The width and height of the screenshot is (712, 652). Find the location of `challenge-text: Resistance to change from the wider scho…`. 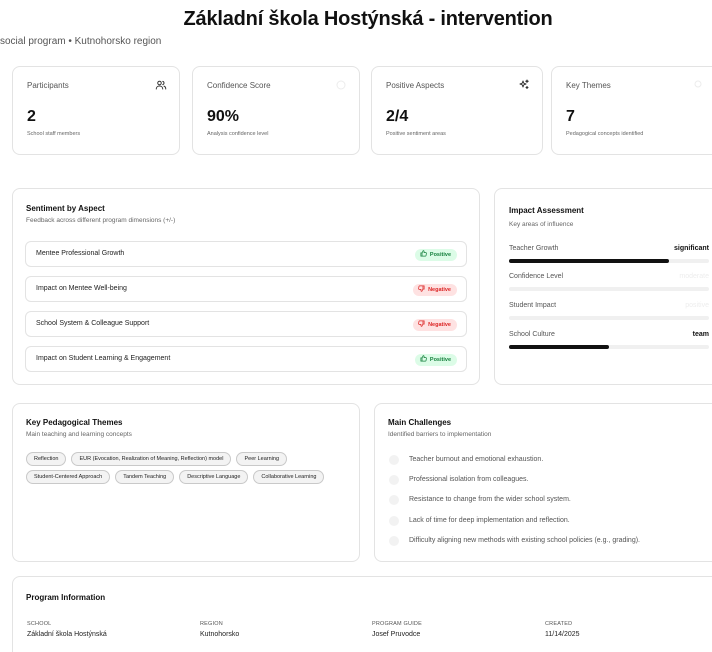

challenge-text: Resistance to change from the wider scho… is located at coordinates (490, 499).